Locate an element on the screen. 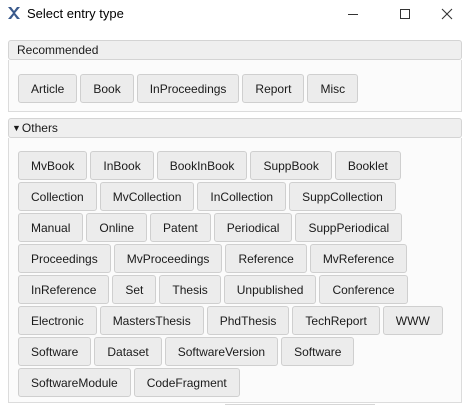 Image resolution: width=468 pixels, height=411 pixels. recommended-button-row: Article Book InProceedings Report Misc is located at coordinates (188, 88).